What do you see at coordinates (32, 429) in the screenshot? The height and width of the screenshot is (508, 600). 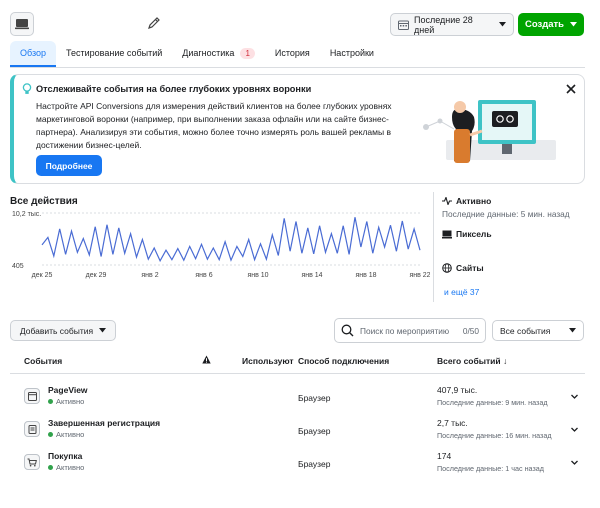 I see `registration-icon` at bounding box center [32, 429].